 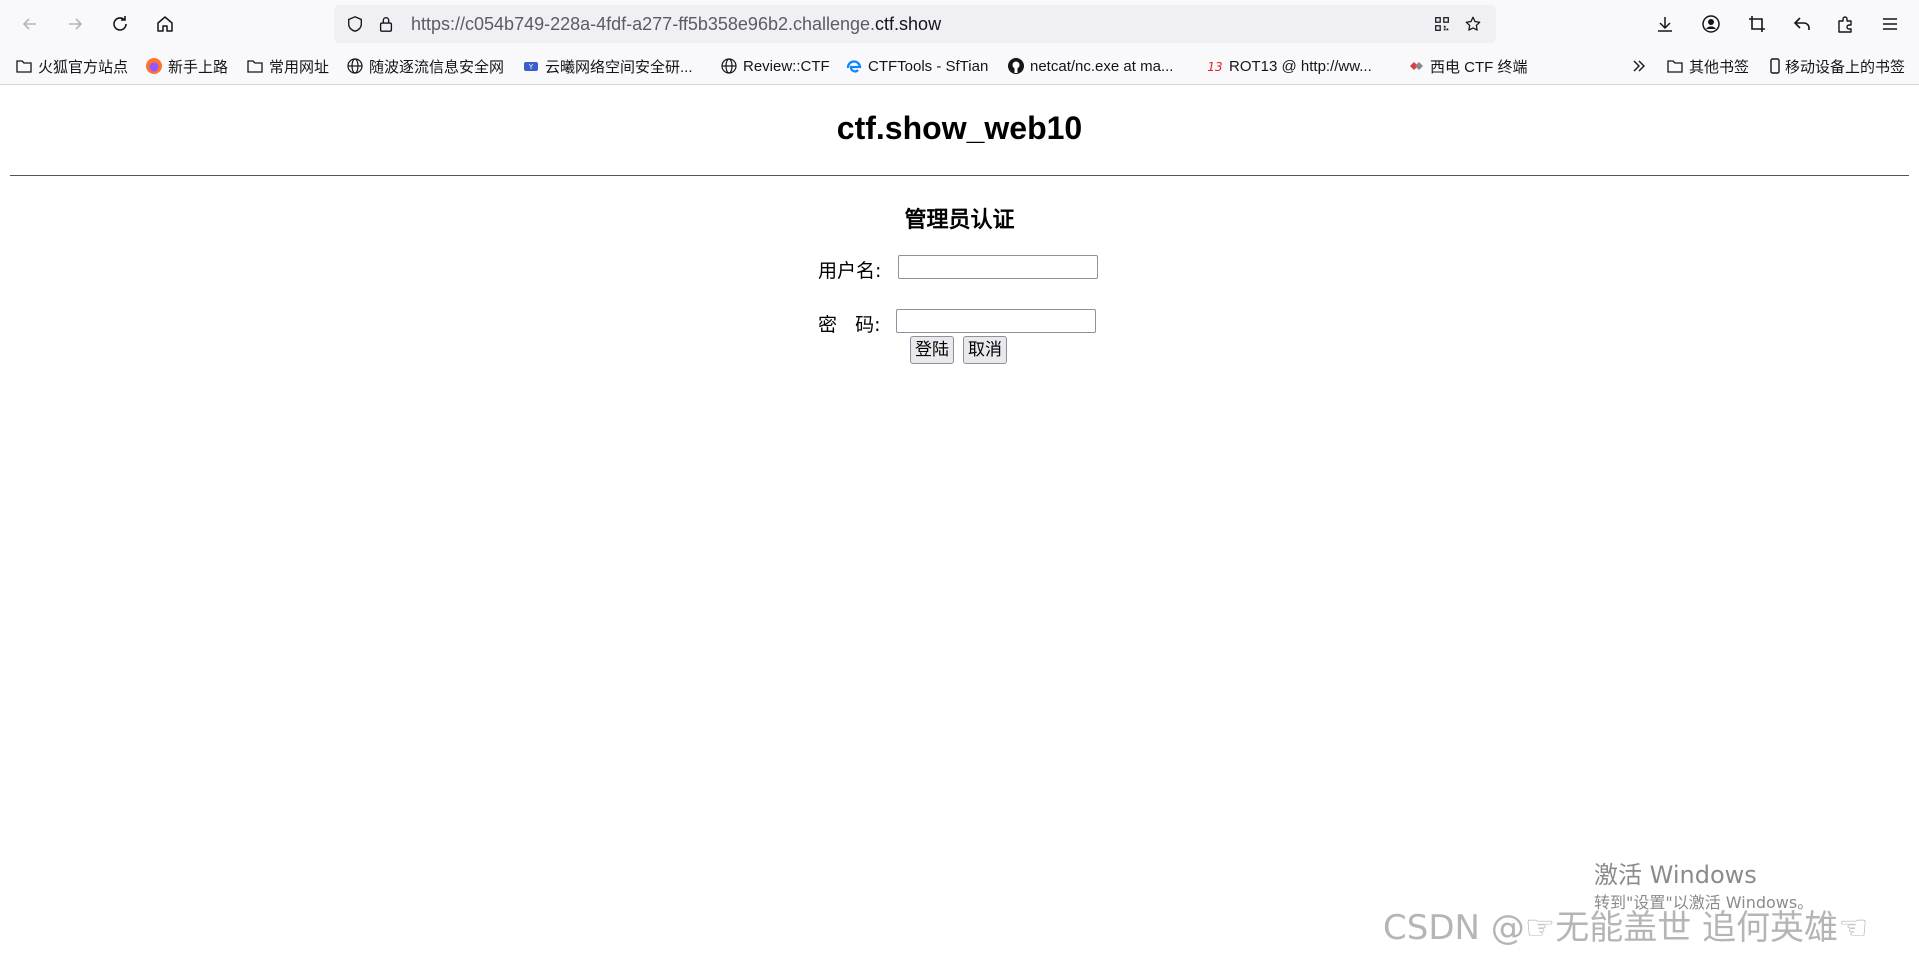 I want to click on forward-button, so click(x=75, y=24).